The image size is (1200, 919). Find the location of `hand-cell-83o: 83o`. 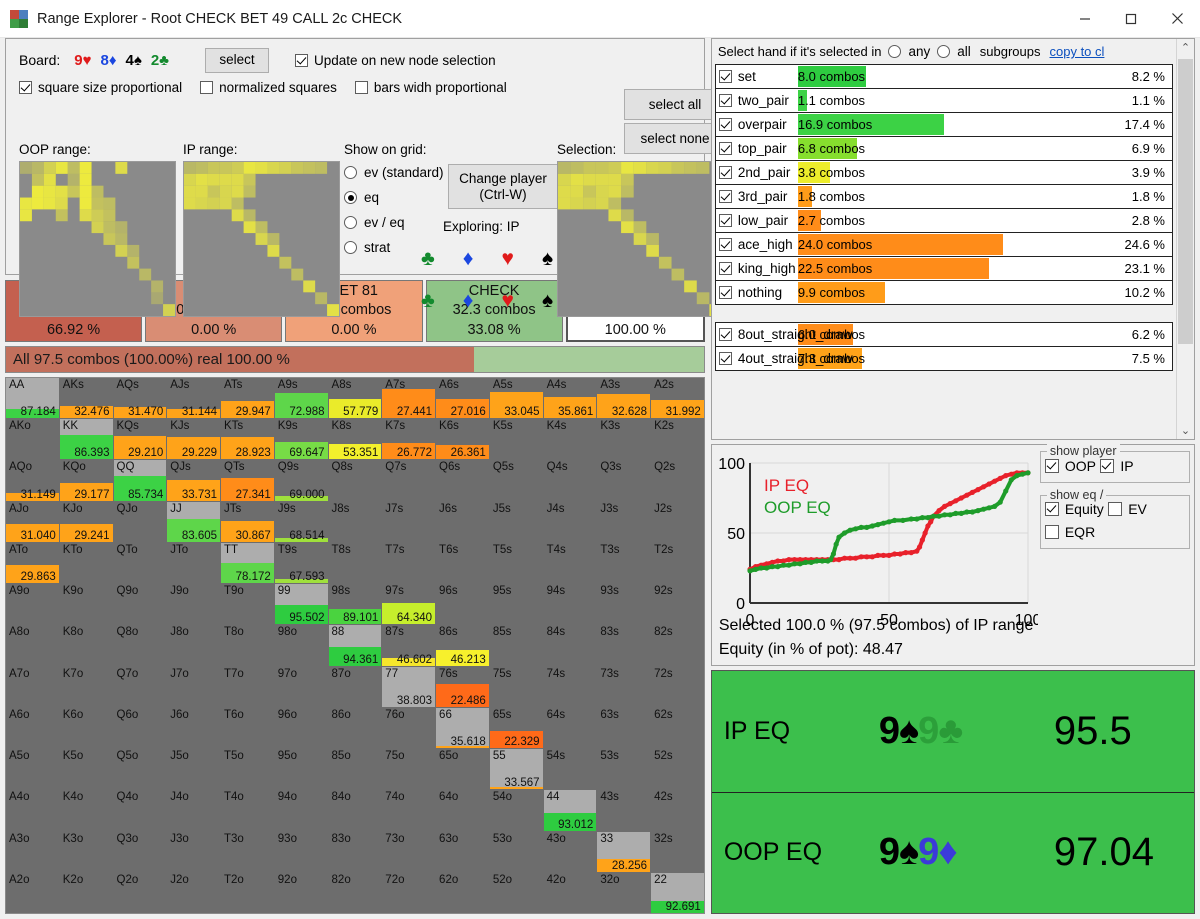

hand-cell-83o: 83o is located at coordinates (355, 851).